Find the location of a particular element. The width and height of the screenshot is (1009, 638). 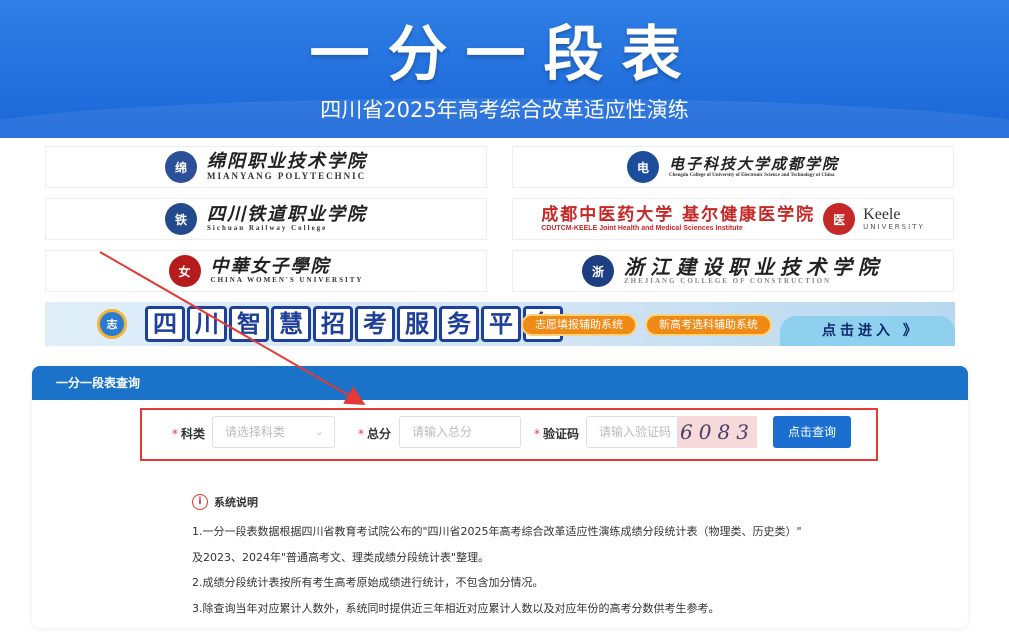

notes-heading: i 系统说明 is located at coordinates (225, 502).